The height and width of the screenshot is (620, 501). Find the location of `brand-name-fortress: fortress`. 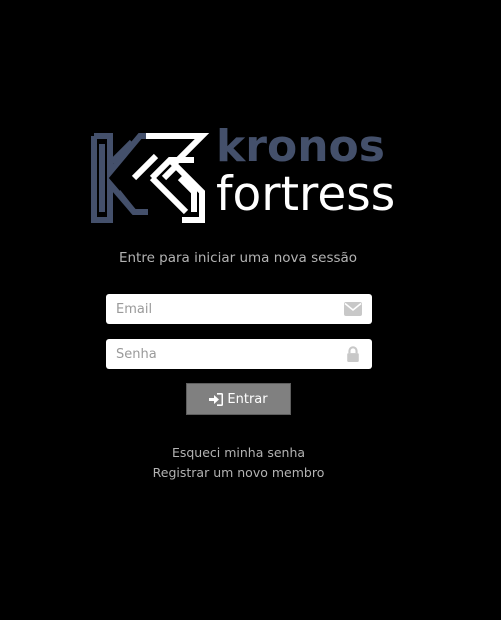

brand-name-fortress: fortress is located at coordinates (306, 194).